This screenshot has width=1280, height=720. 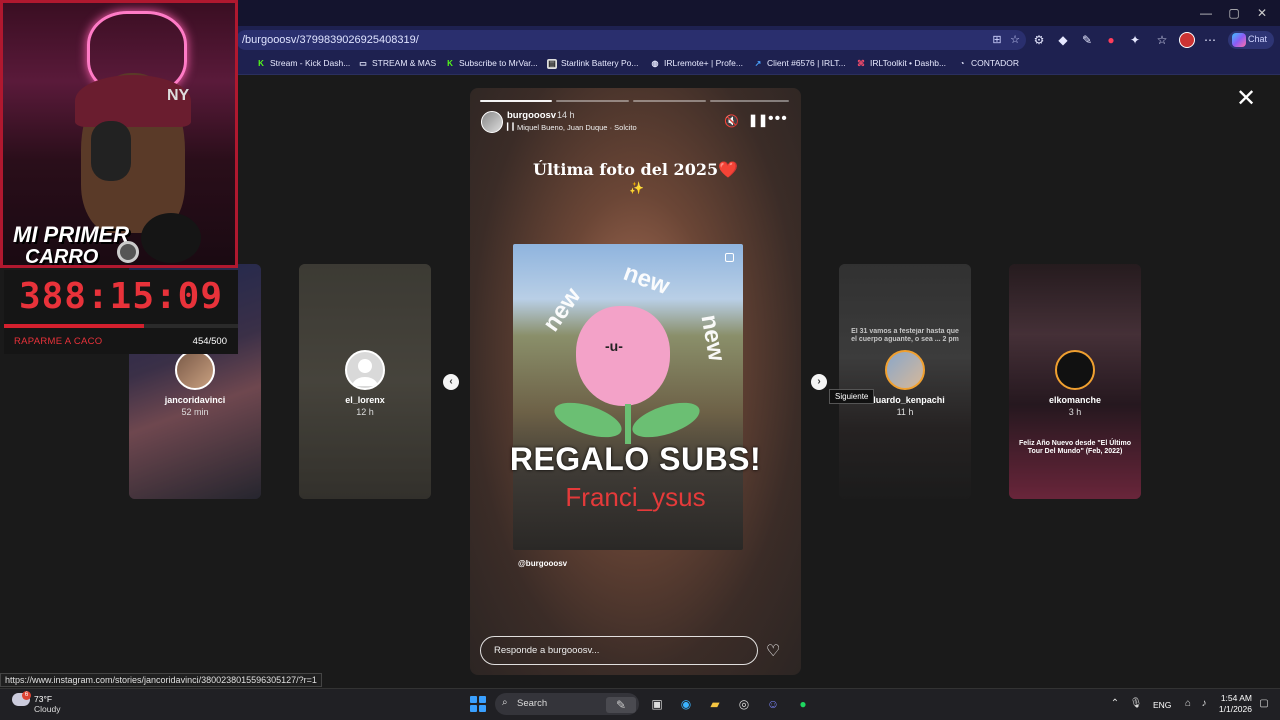 I want to click on edge-icon: ◉, so click(x=686, y=704).